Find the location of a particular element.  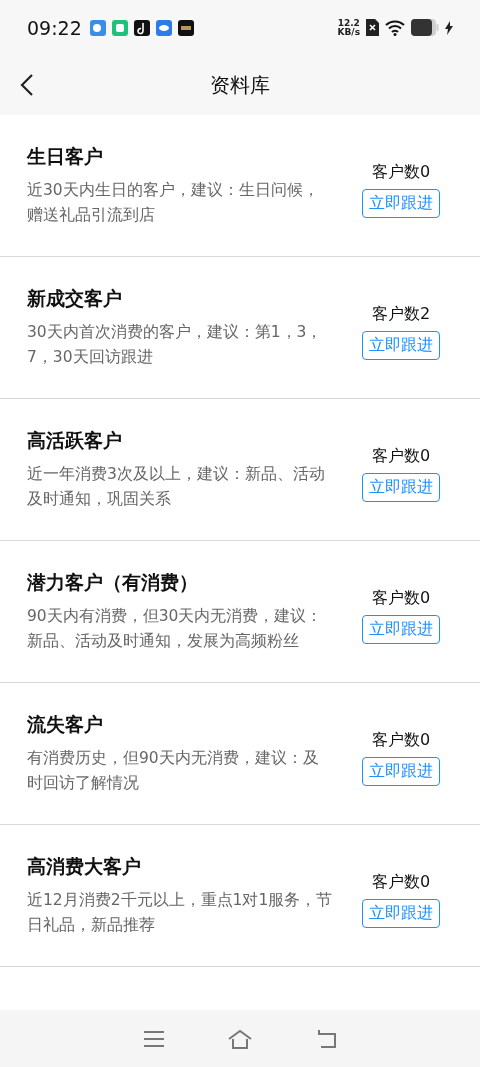

category-title: 新成交客户 is located at coordinates (75, 298).